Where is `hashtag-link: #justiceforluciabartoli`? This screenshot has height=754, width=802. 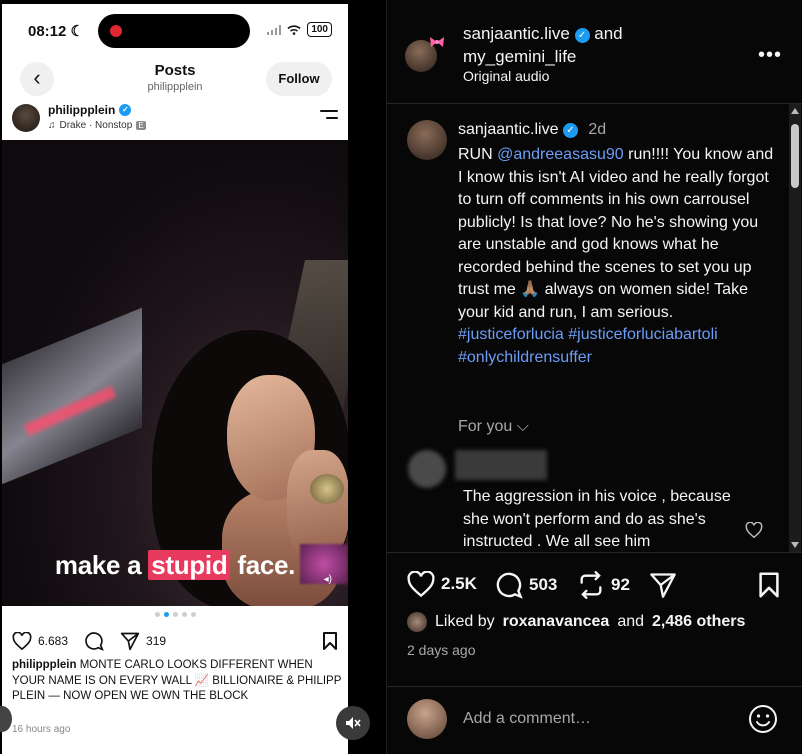 hashtag-link: #justiceforluciabartoli is located at coordinates (642, 334).